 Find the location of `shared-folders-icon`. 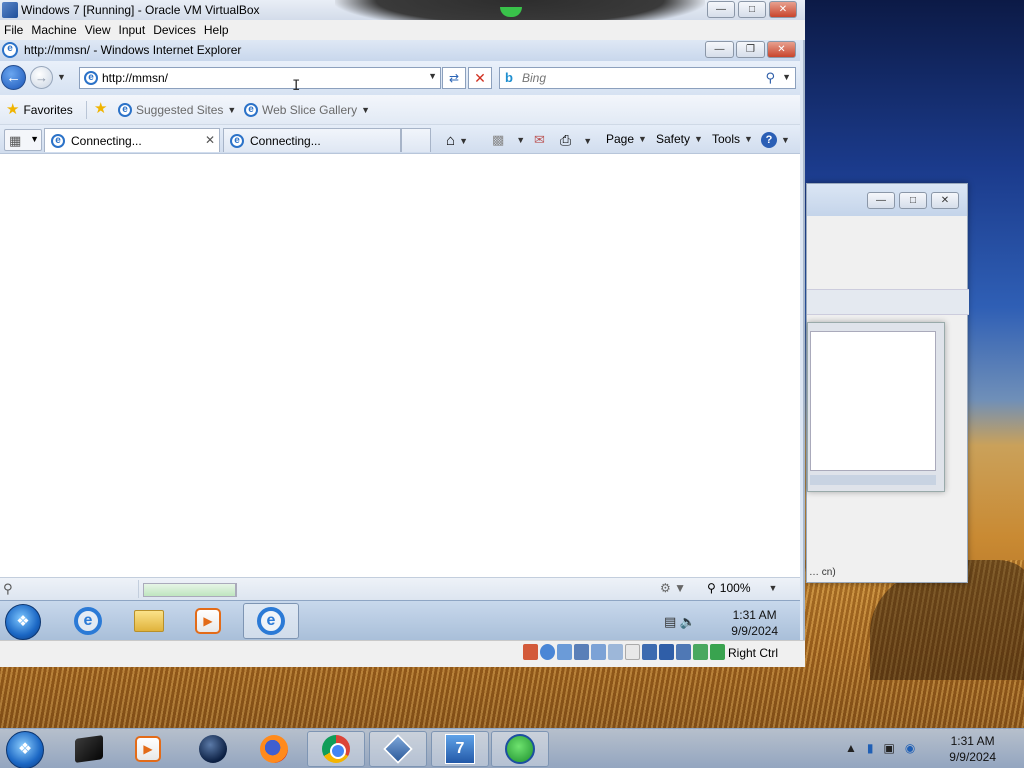

shared-folders-icon is located at coordinates (615, 652).